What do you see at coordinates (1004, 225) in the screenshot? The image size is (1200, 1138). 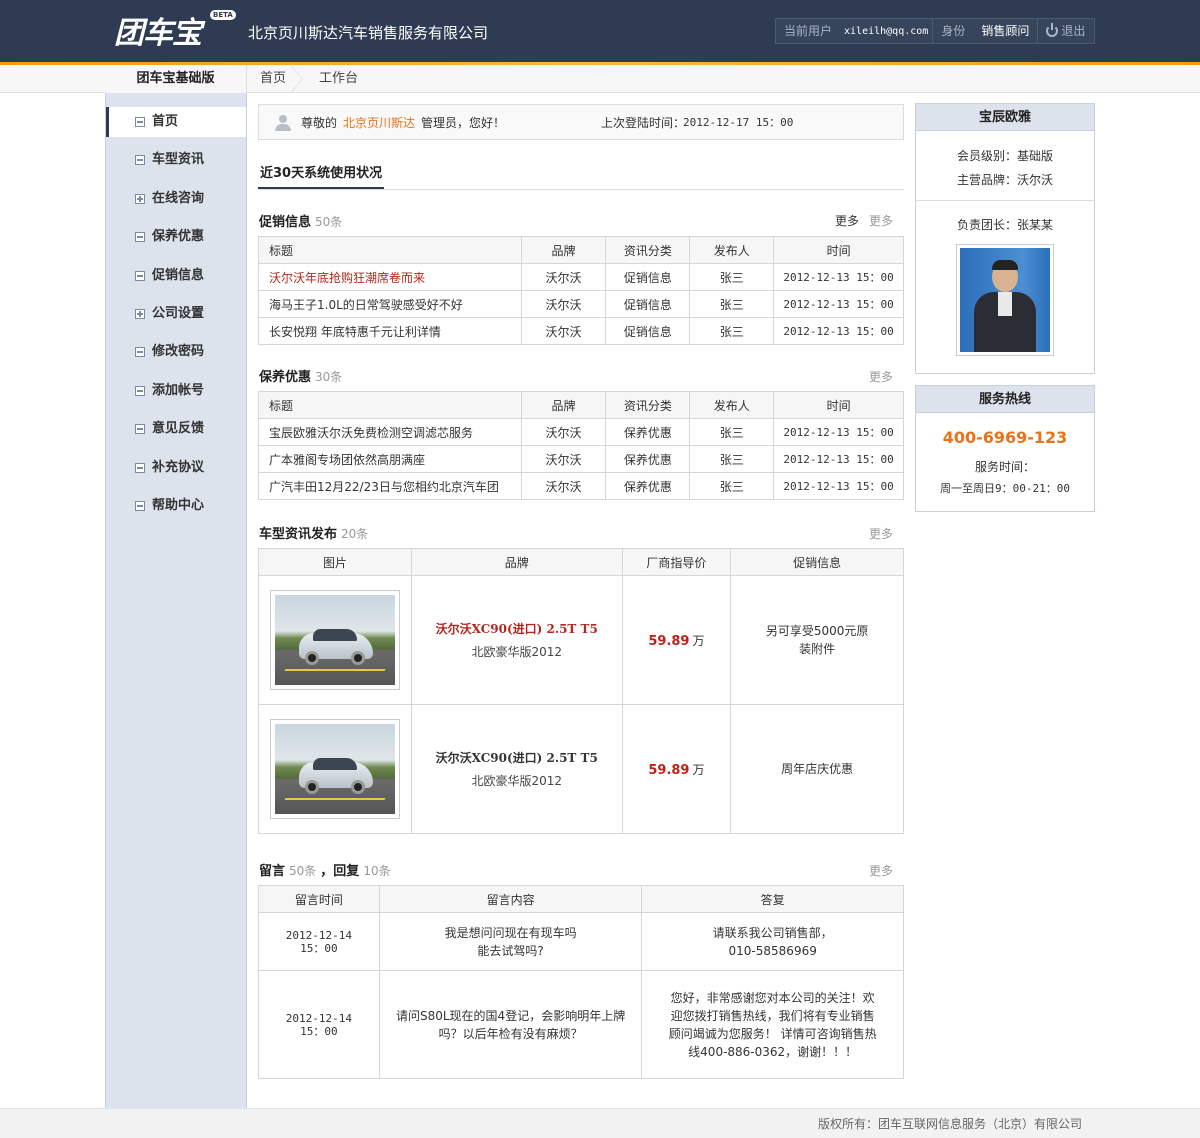 I see `team-leader: 负责团长：张某某` at bounding box center [1004, 225].